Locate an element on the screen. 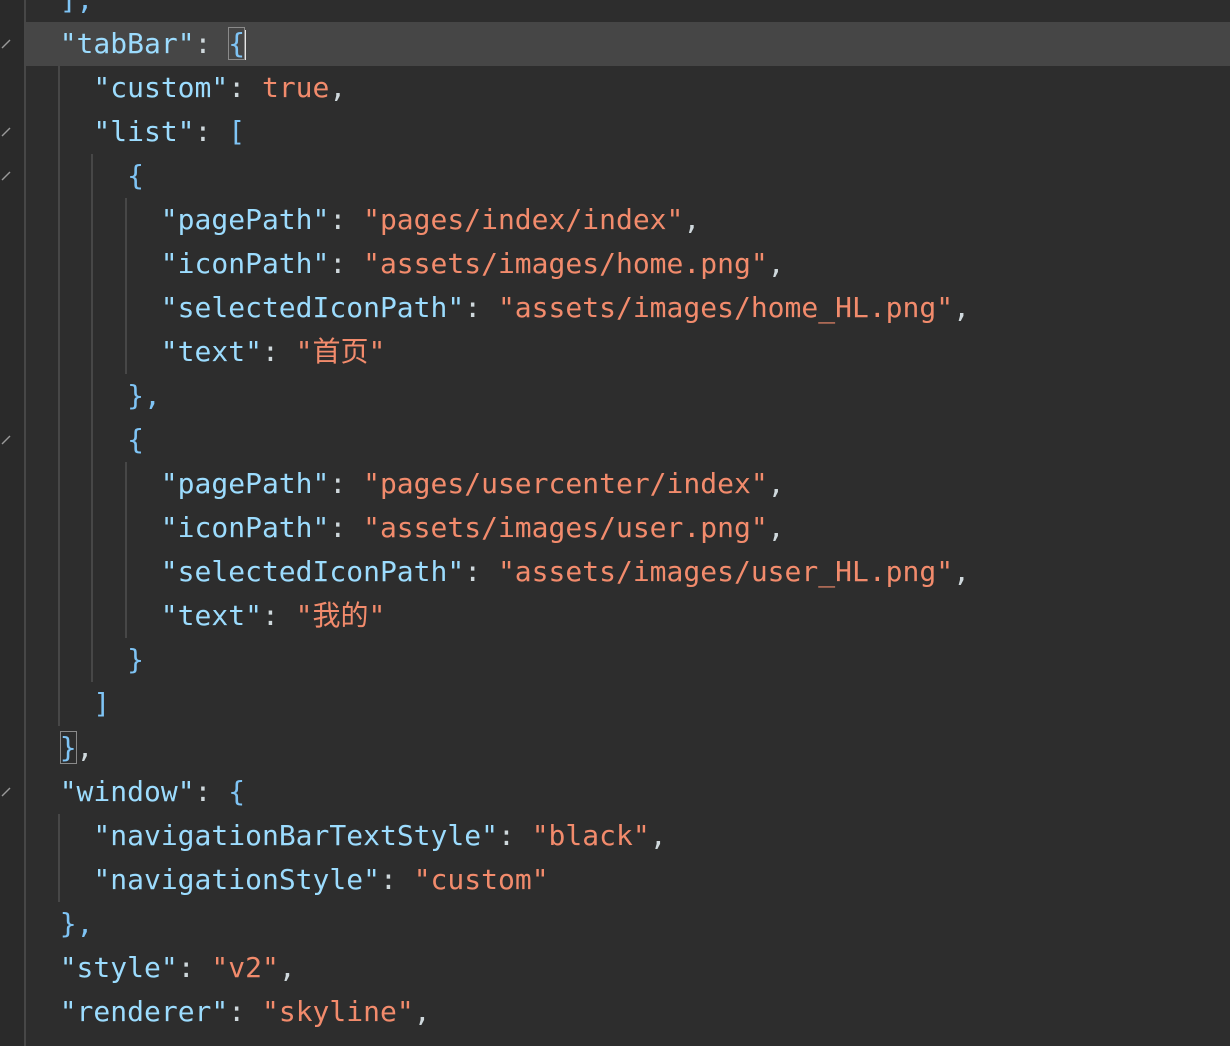 The image size is (1230, 1046). code-line: "navigationBarTextStyle": "black", is located at coordinates (628, 836).